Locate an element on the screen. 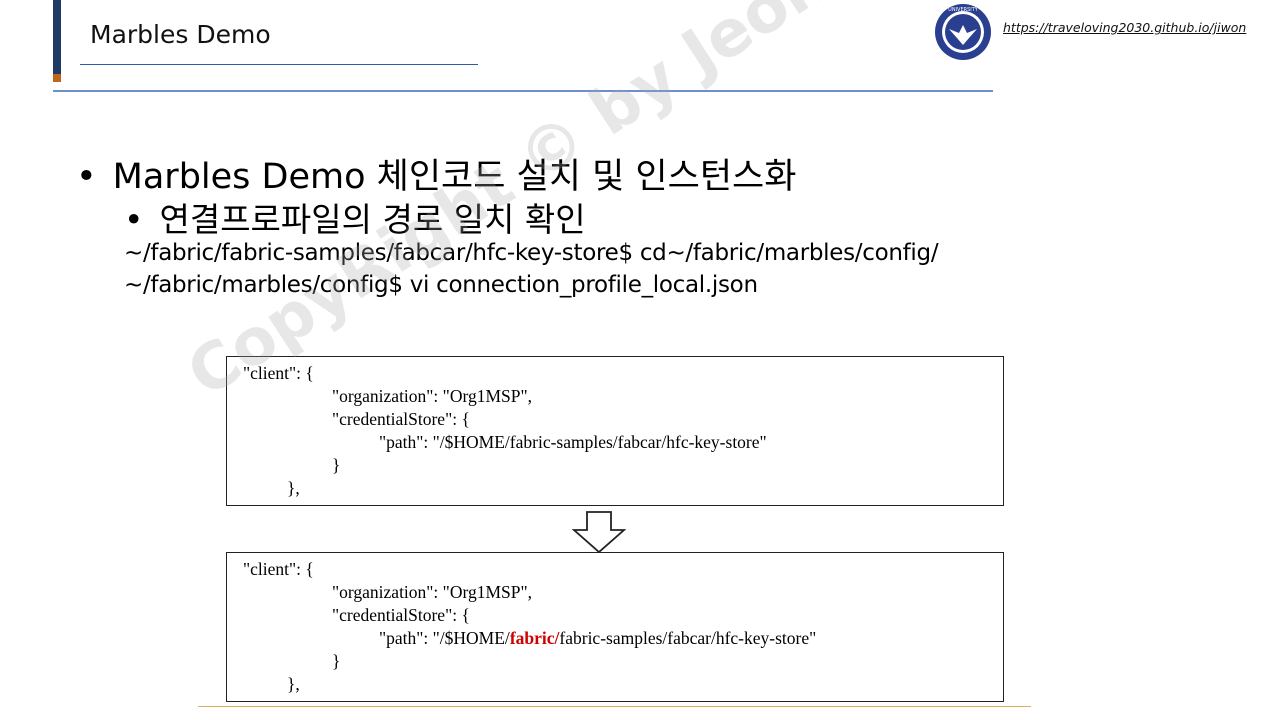  bullet-level2-text: 연결프로파일의 경로 일치 확인 is located at coordinates (372, 219).